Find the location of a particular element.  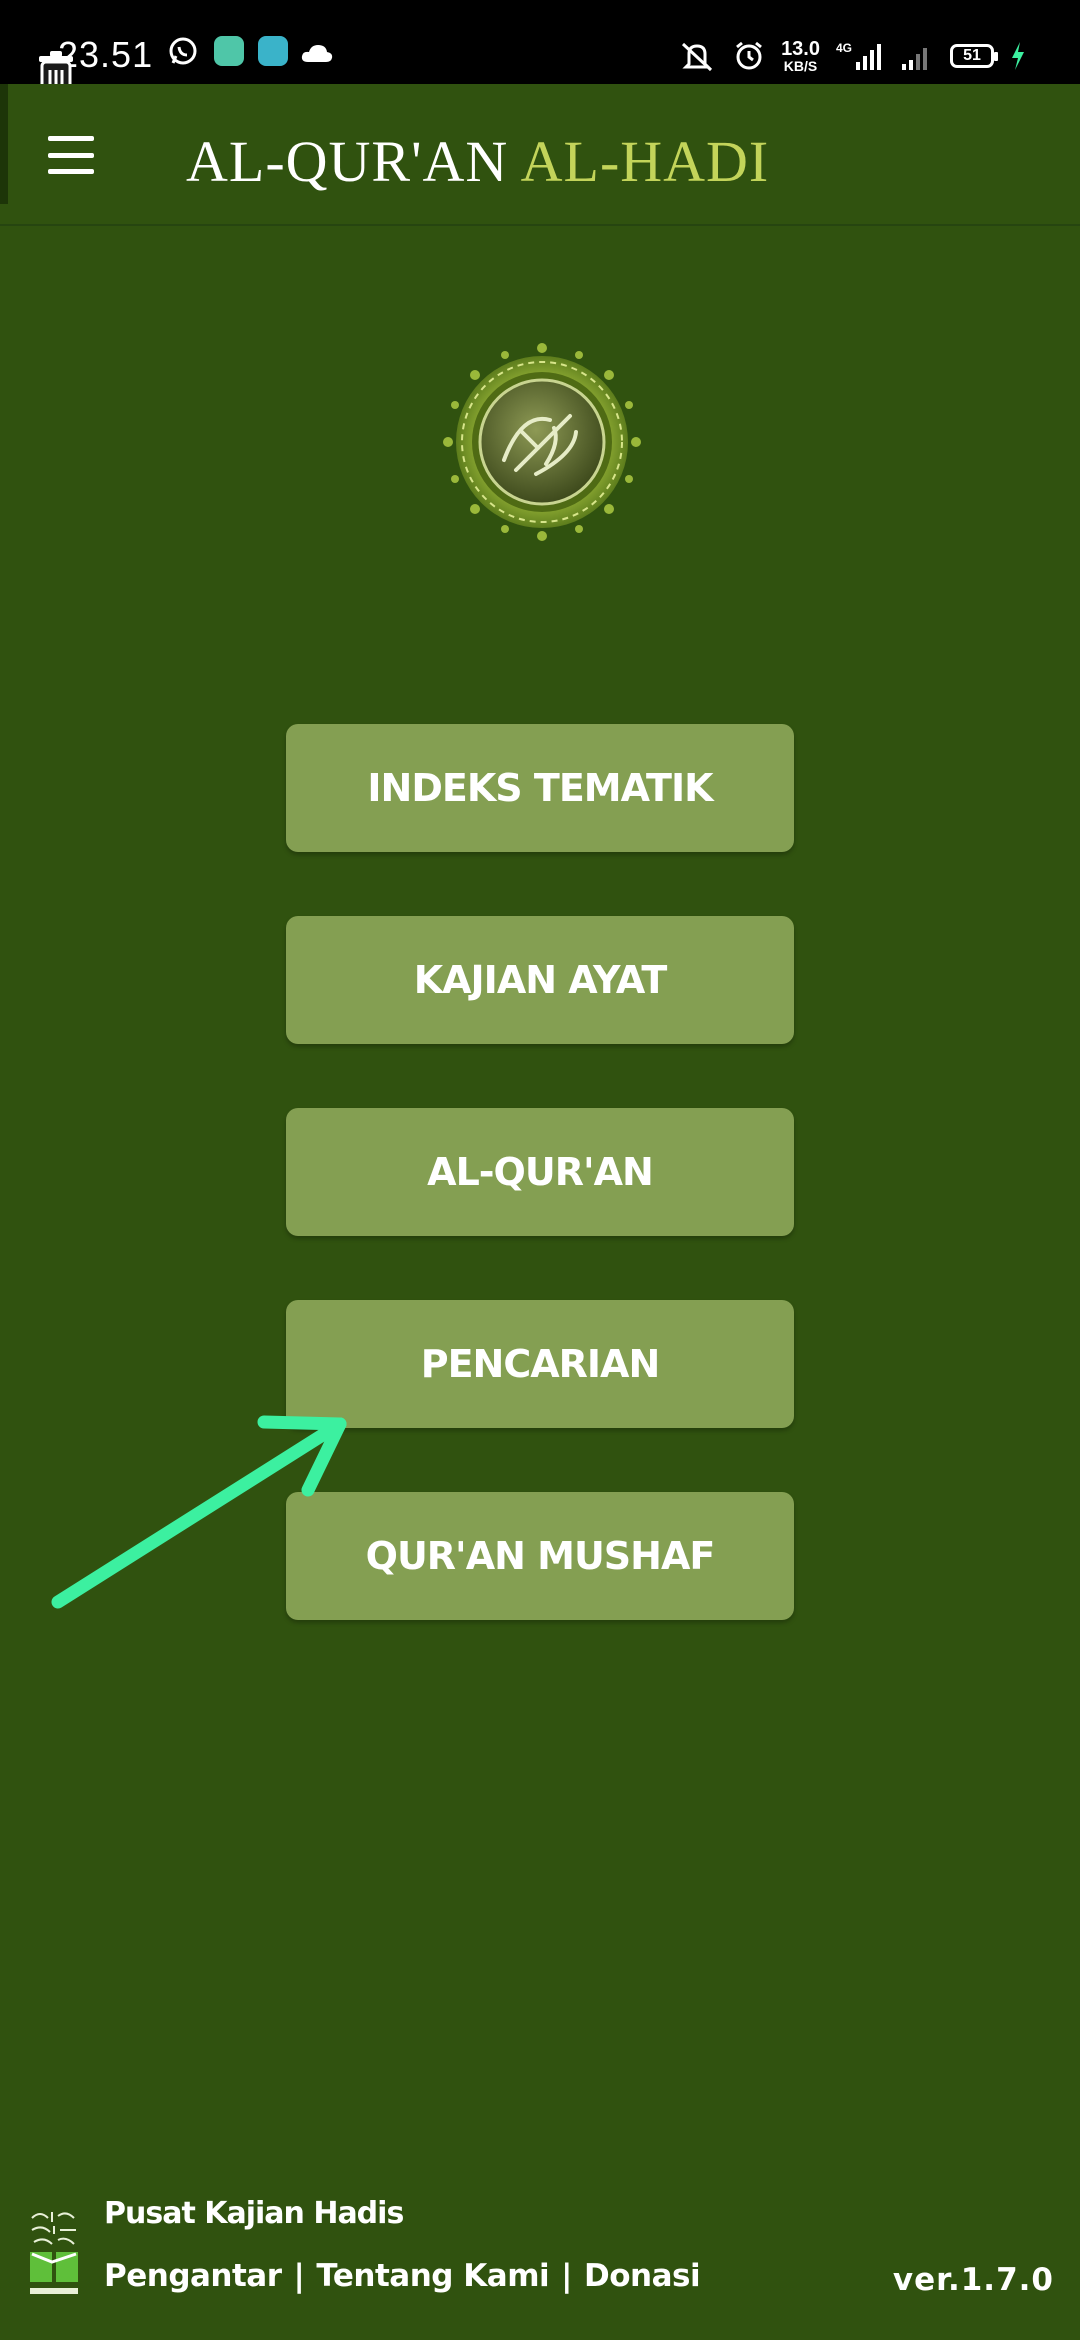

app-bar: AL-QUR'AN AL-HADI is located at coordinates (540, 155).